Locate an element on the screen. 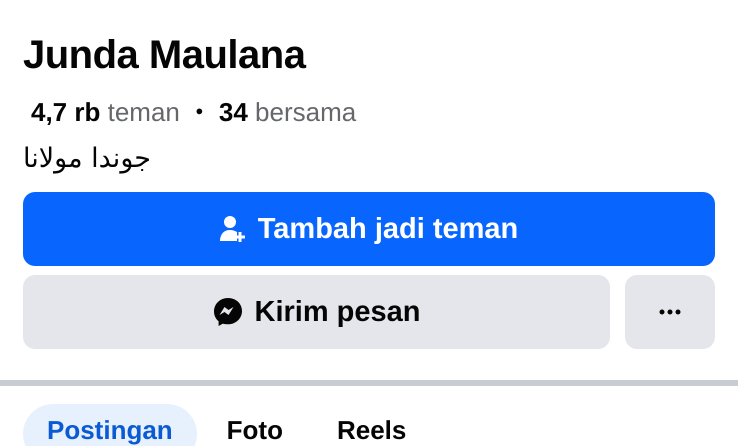  stat-text: 34 bersama is located at coordinates (287, 112).